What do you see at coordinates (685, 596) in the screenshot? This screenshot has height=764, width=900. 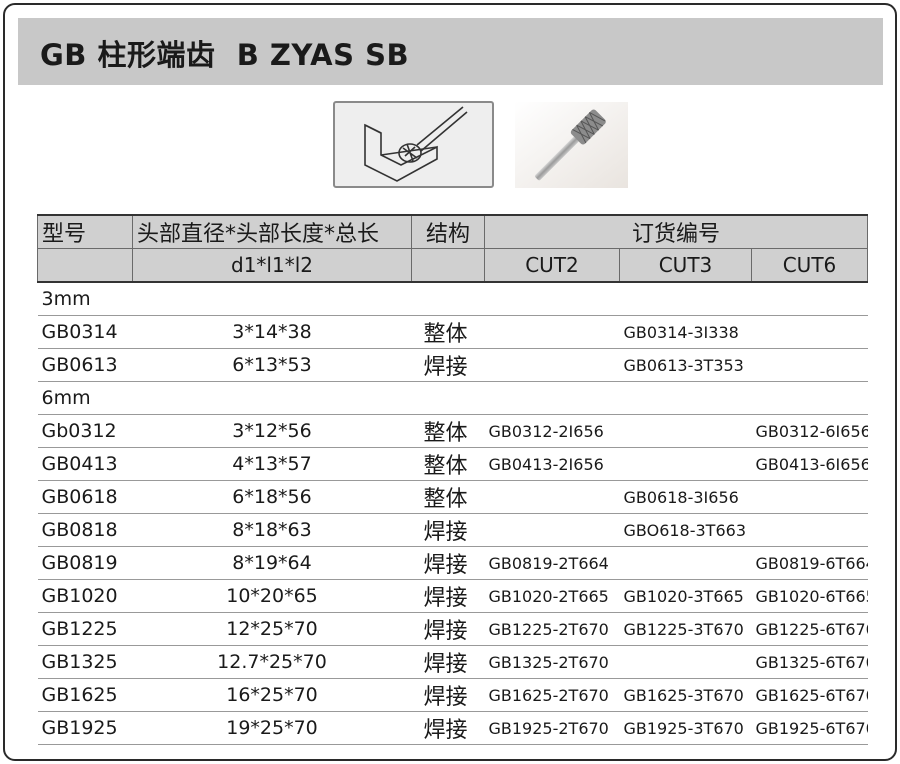 I see `cut3-cell: GB1020-3T665` at bounding box center [685, 596].